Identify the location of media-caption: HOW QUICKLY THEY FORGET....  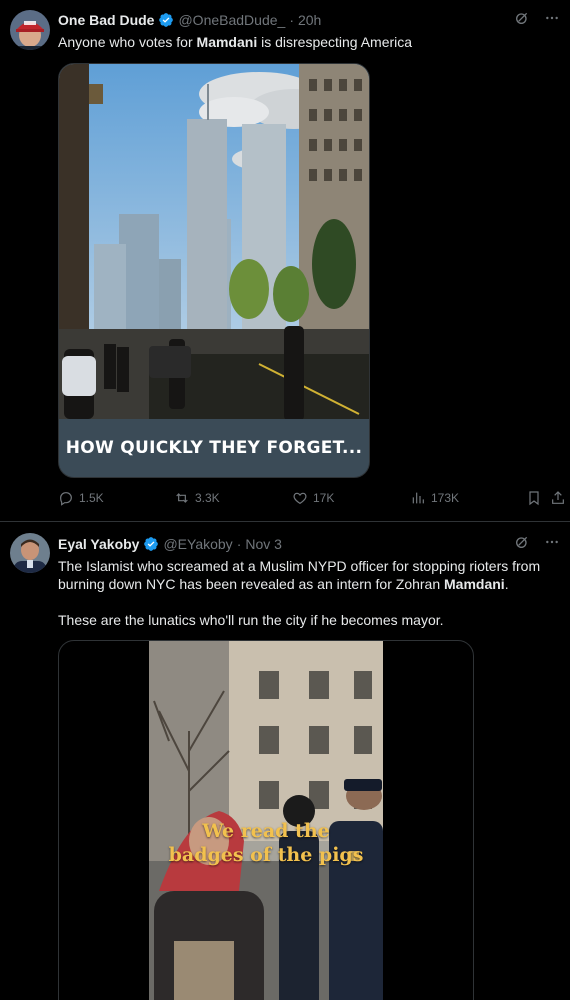
(214, 448).